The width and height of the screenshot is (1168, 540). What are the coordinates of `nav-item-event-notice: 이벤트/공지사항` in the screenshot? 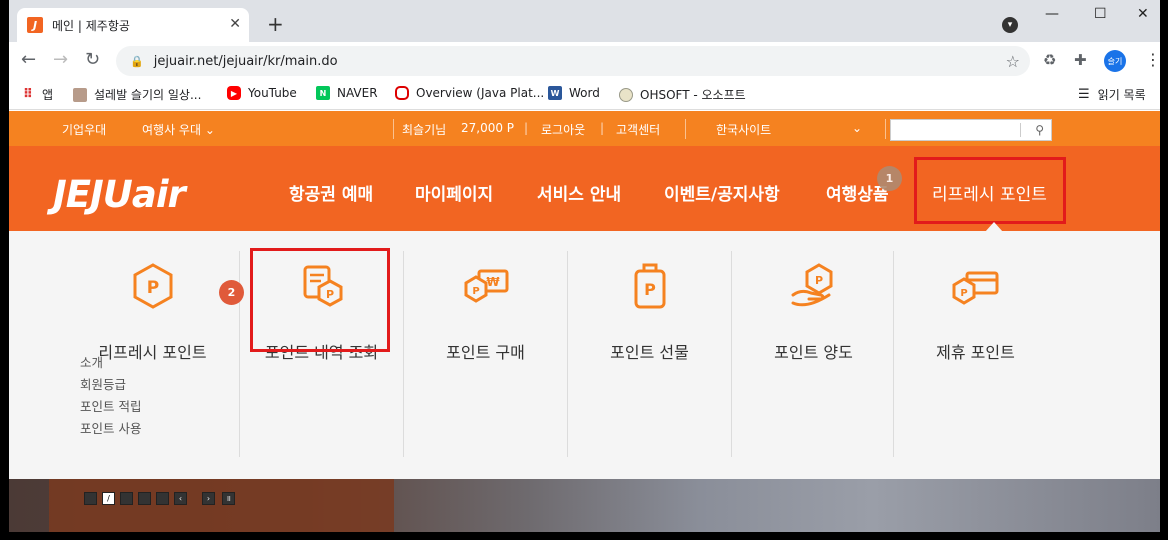 It's located at (722, 192).